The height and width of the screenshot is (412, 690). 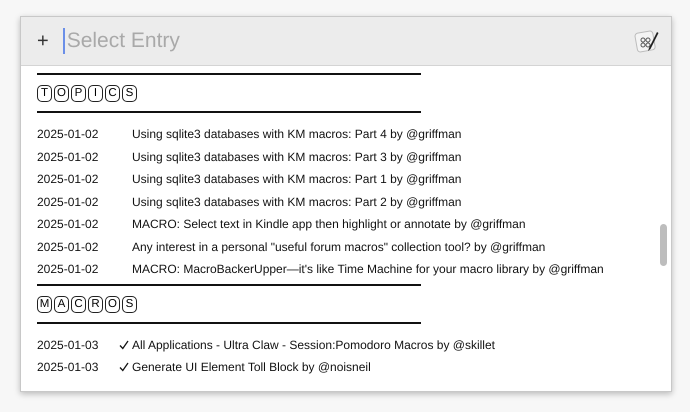 I want to click on entry-title: Using sqlite3 databases with KM macros: Part 2 by @griffman, so click(x=297, y=201).